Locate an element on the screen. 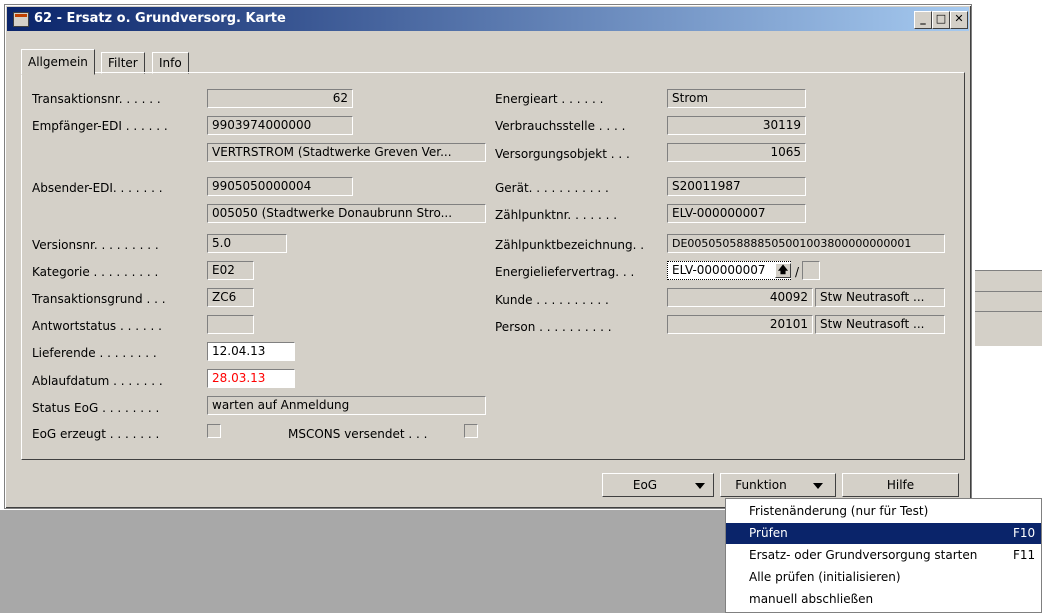 This screenshot has height=613, width=1042. form-icon is located at coordinates (21, 19).